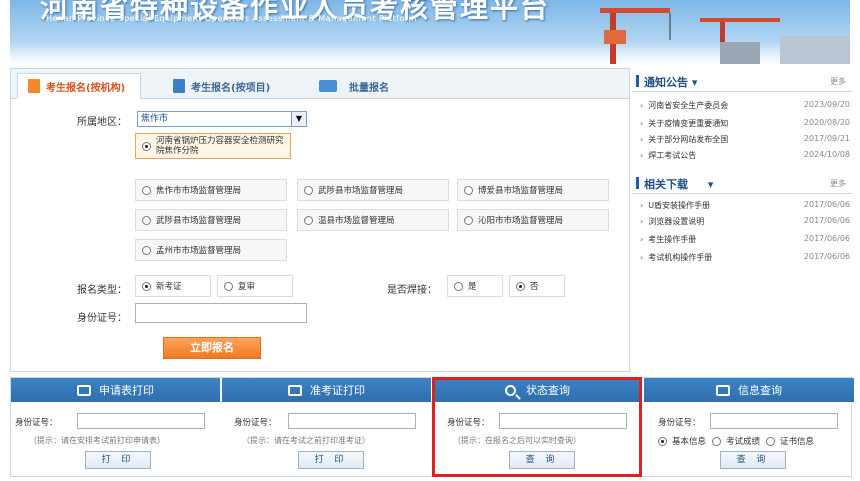  What do you see at coordinates (199, 191) in the screenshot?
I see `org-option-label: 焦作市市场监督管理局` at bounding box center [199, 191].